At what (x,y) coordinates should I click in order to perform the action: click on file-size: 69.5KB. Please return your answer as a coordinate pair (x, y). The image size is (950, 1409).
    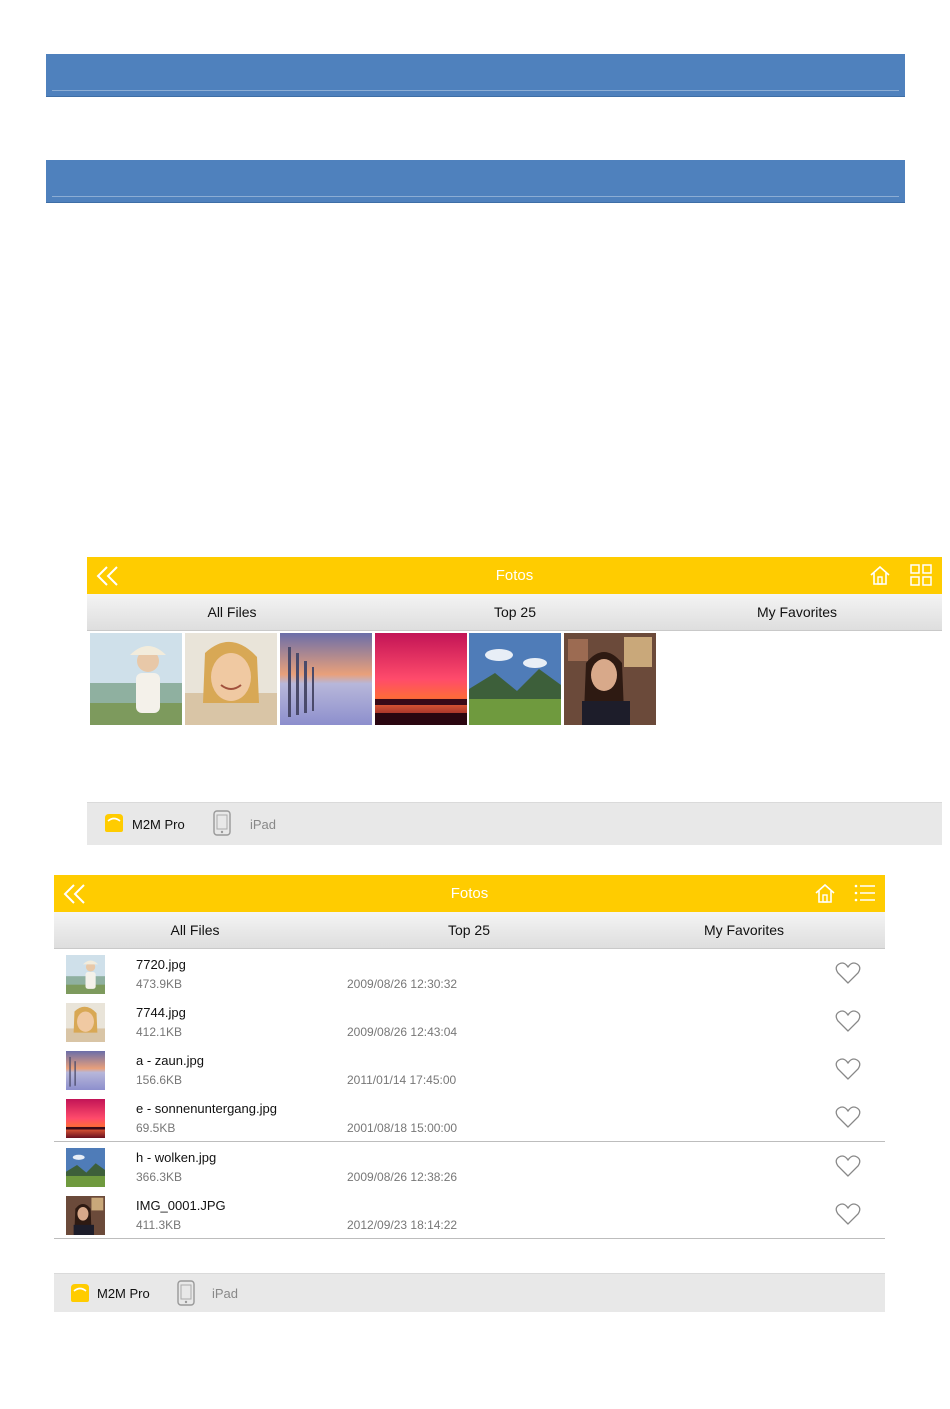
    Looking at the image, I should click on (156, 1128).